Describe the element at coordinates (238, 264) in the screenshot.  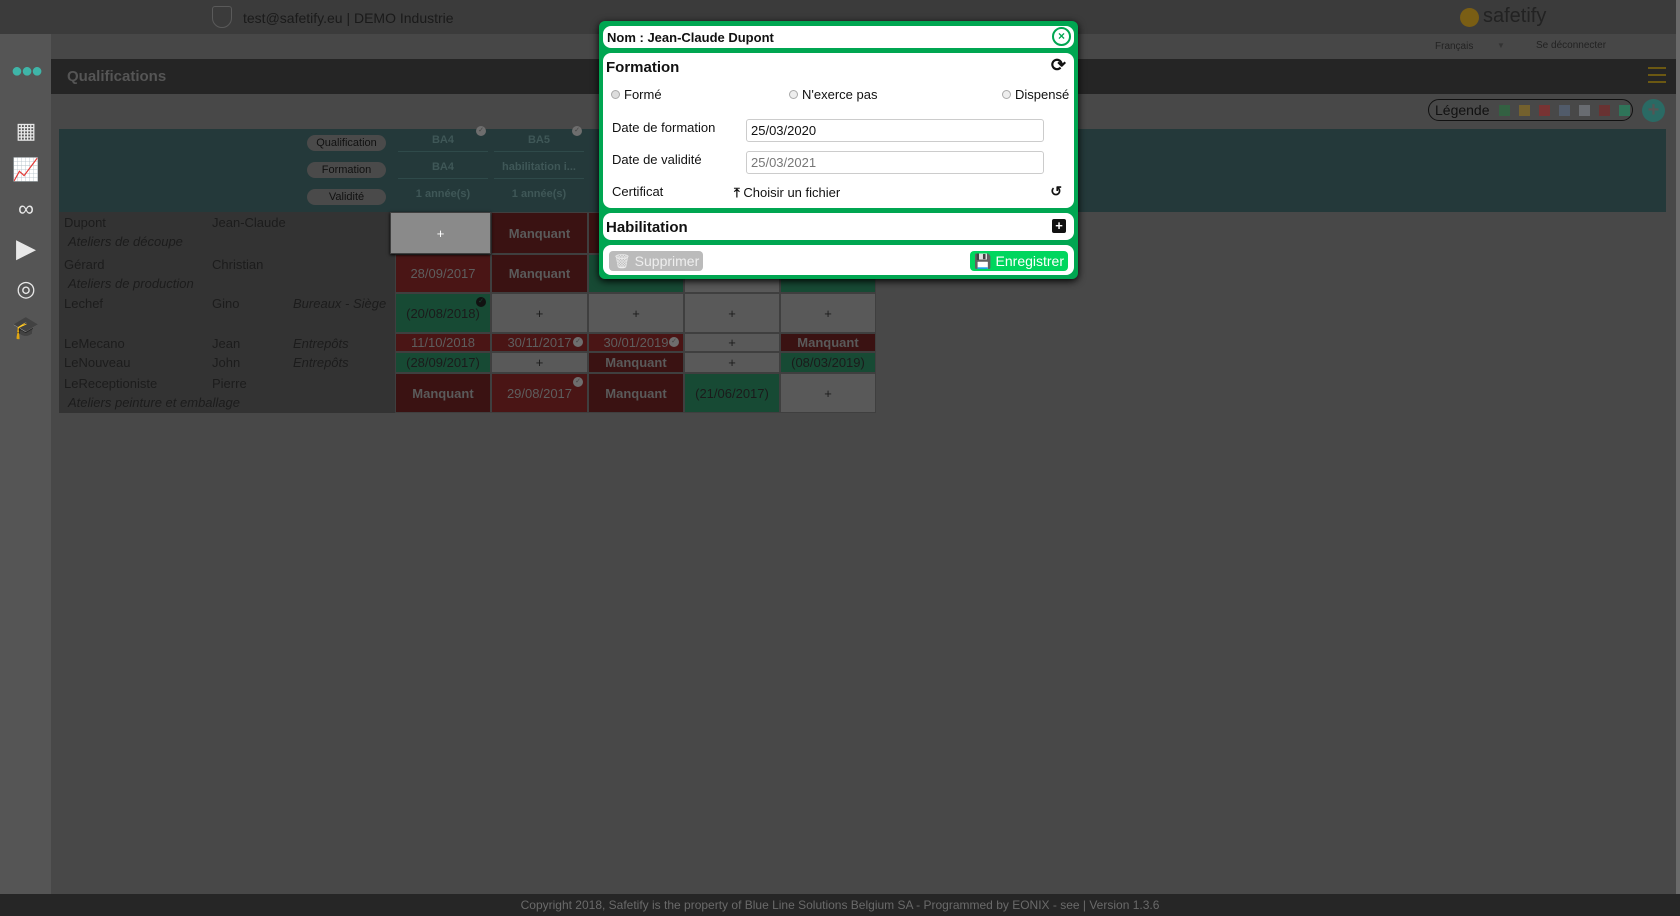
I see `row-first: Christian` at that location.